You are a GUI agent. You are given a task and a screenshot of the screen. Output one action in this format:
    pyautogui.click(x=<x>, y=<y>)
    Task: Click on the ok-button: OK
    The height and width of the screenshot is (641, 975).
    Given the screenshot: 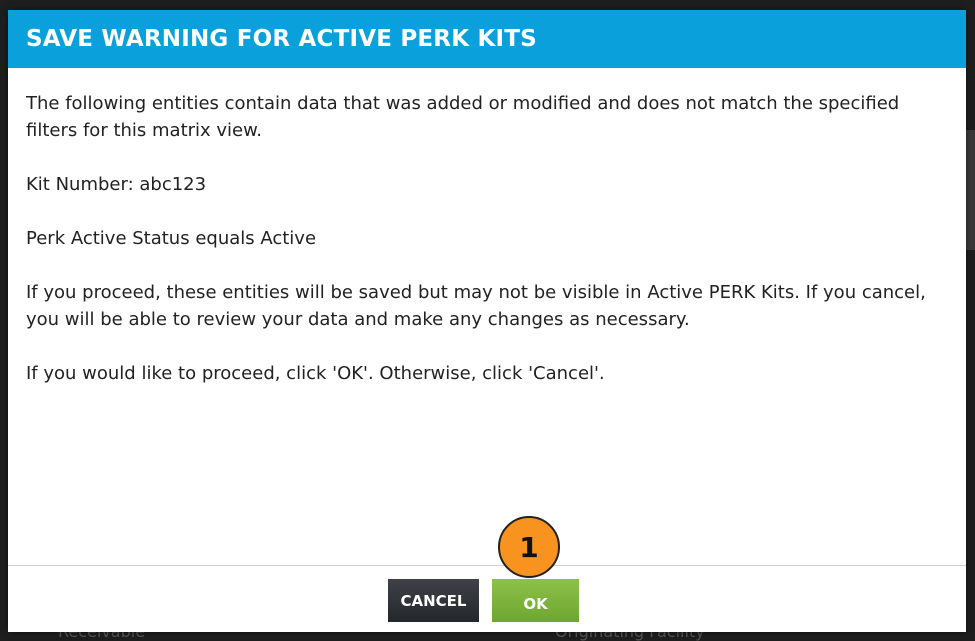 What is the action you would take?
    pyautogui.click(x=535, y=600)
    